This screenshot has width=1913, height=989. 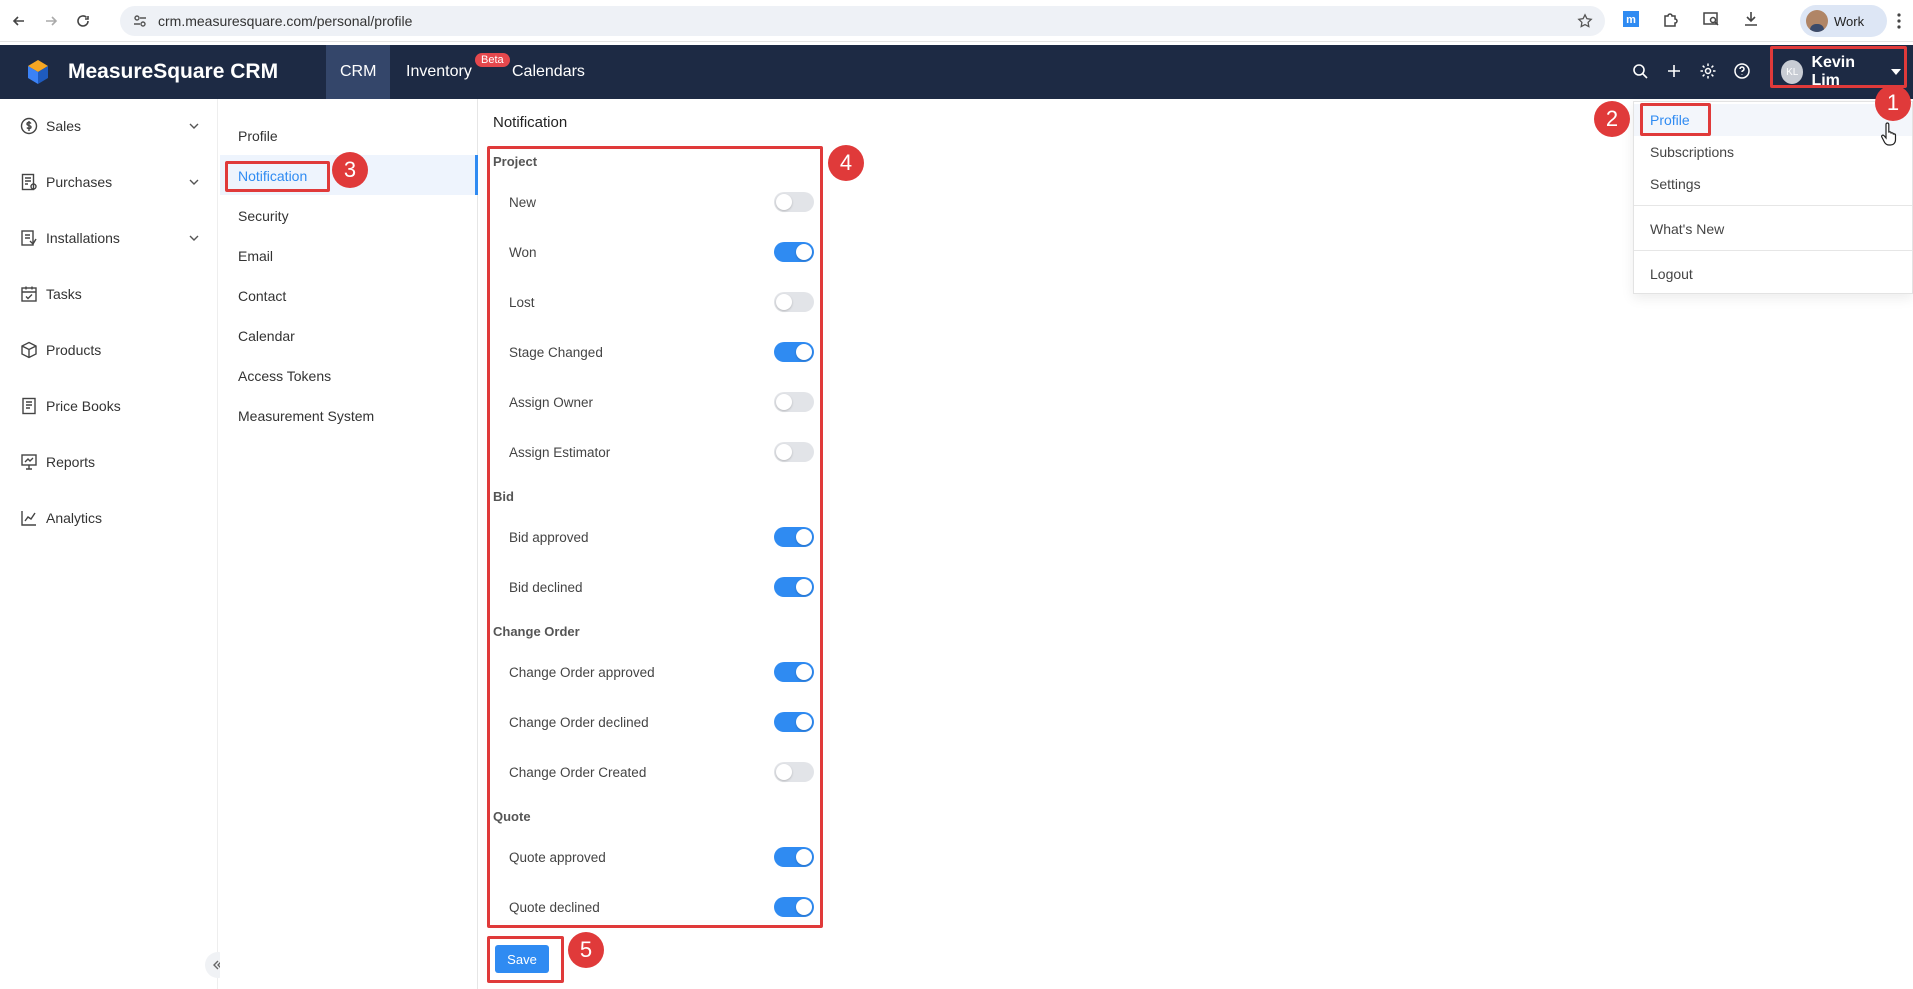 I want to click on back-icon, so click(x=19, y=21).